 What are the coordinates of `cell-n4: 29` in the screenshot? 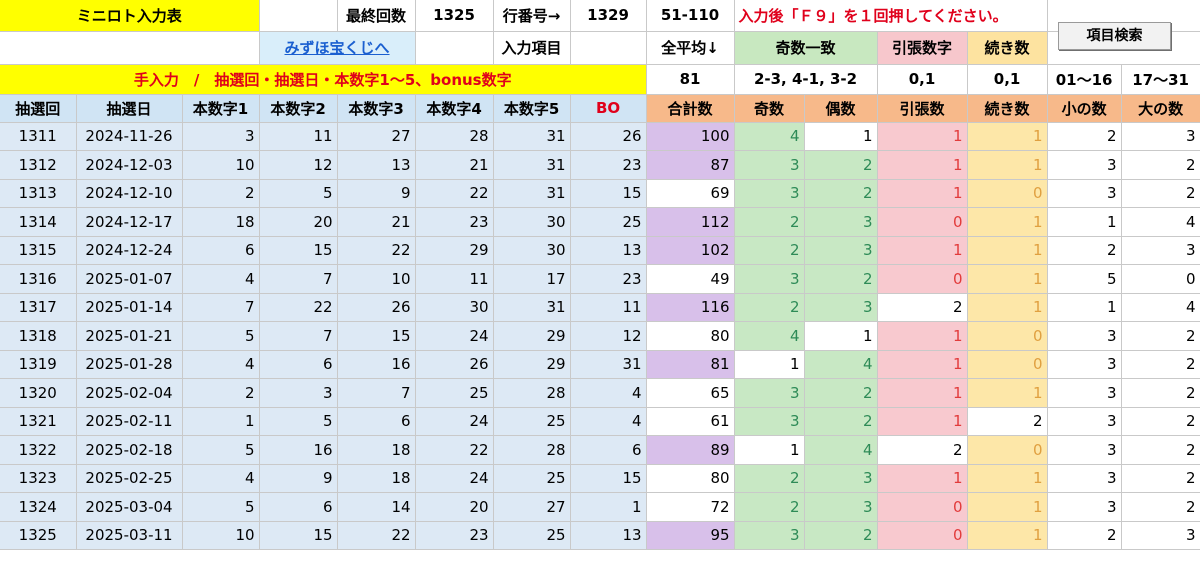 It's located at (454, 250).